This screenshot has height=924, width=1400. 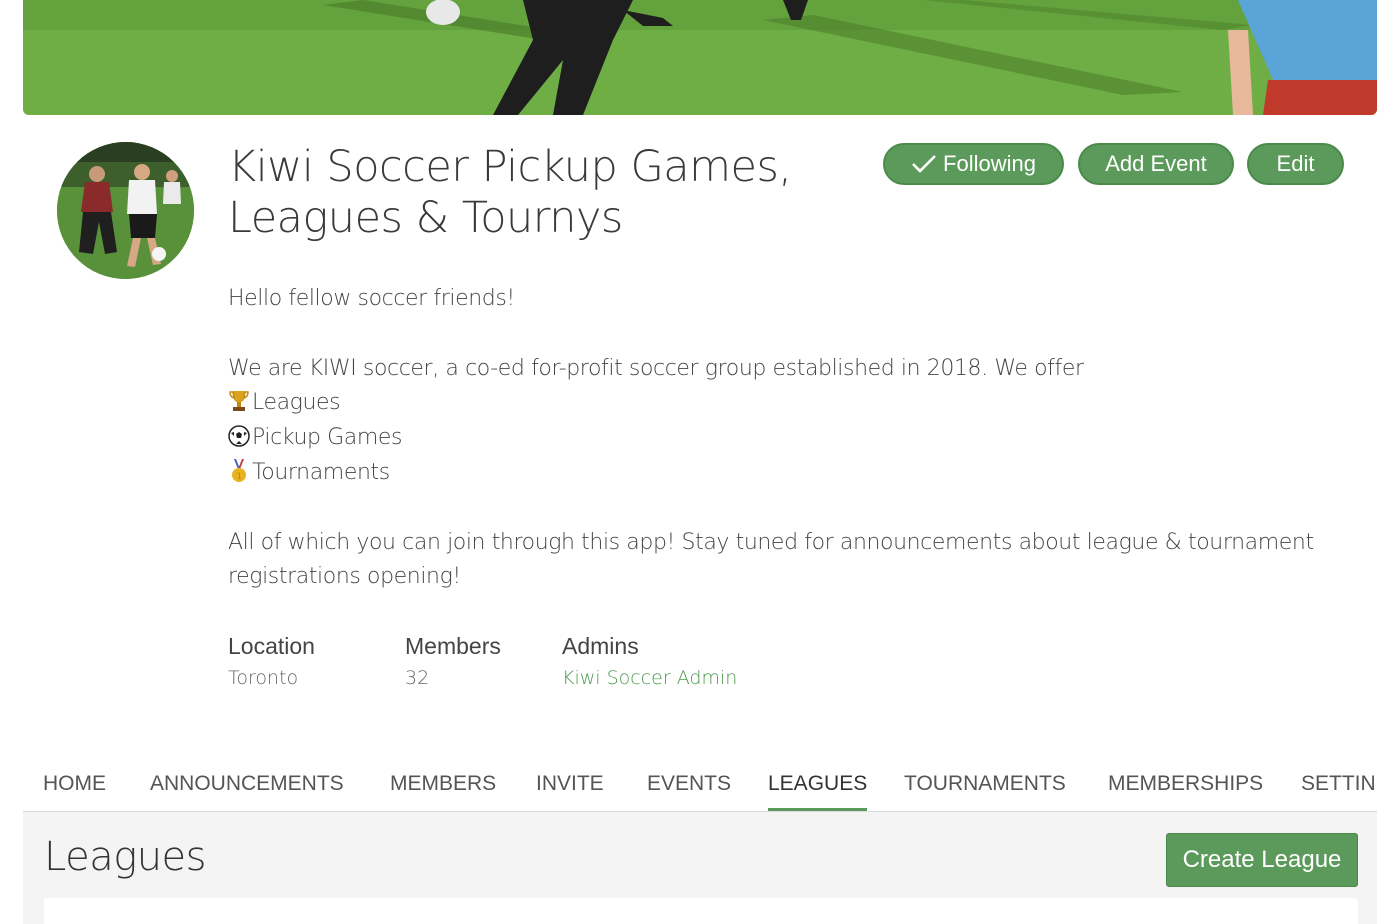 What do you see at coordinates (700, 57) in the screenshot?
I see `cover-photo` at bounding box center [700, 57].